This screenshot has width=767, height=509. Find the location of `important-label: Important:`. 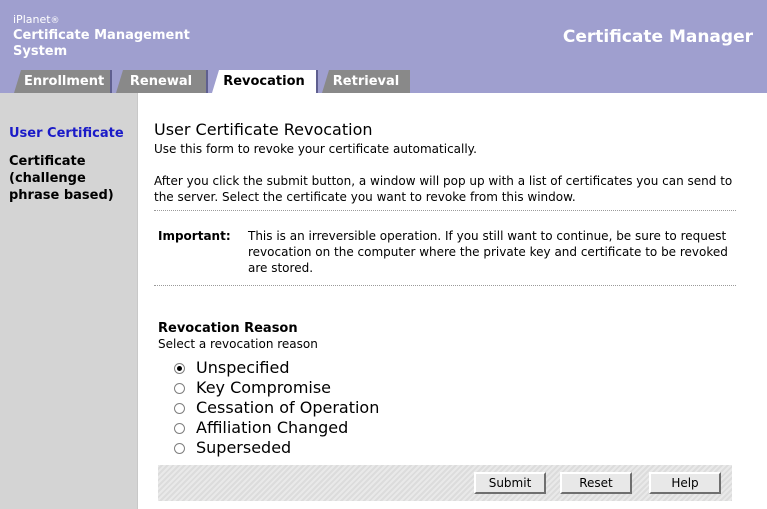

important-label: Important: is located at coordinates (194, 236).